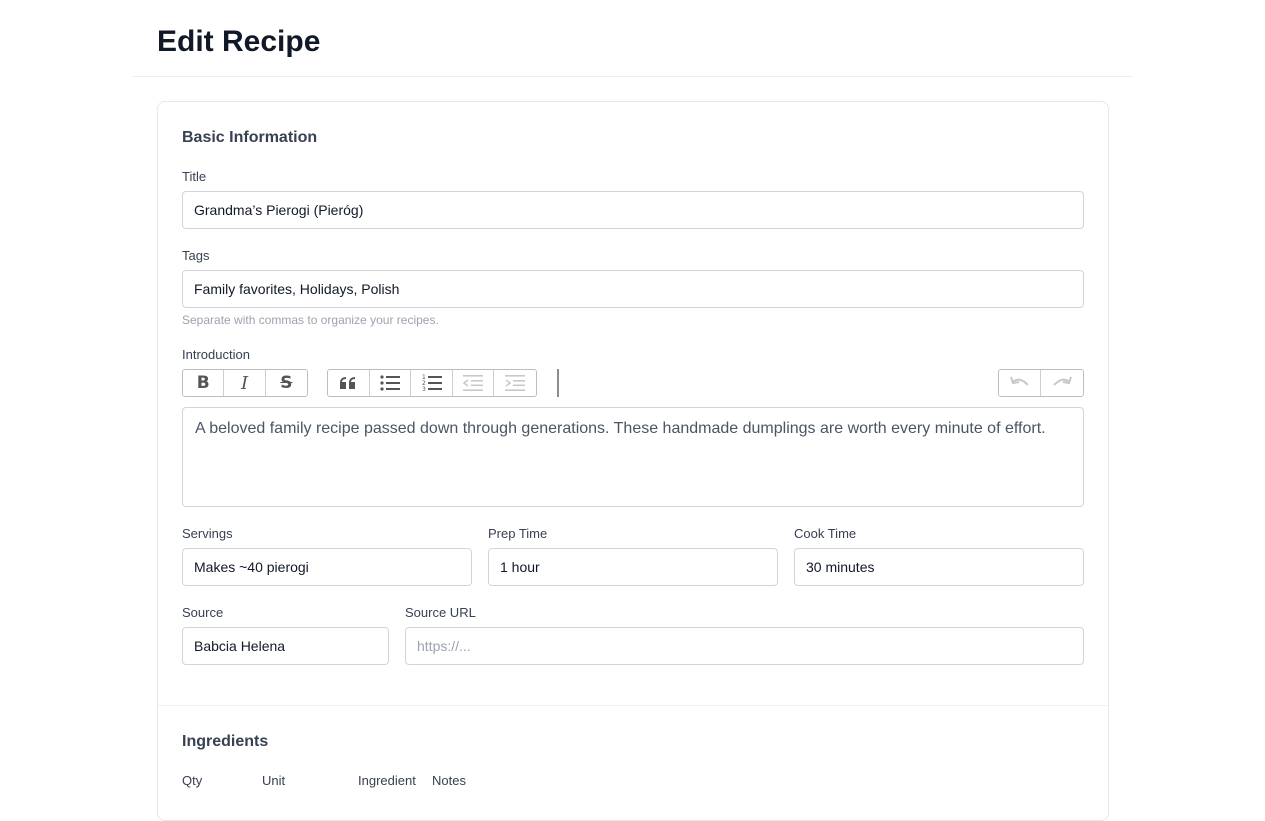 This screenshot has width=1265, height=821. Describe the element at coordinates (633, 289) in the screenshot. I see `tags-input` at that location.